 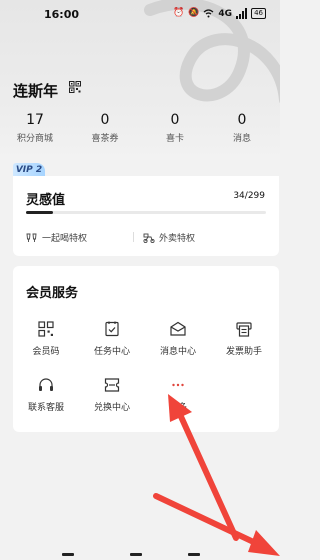 I want to click on headset-icon, so click(x=46, y=384).